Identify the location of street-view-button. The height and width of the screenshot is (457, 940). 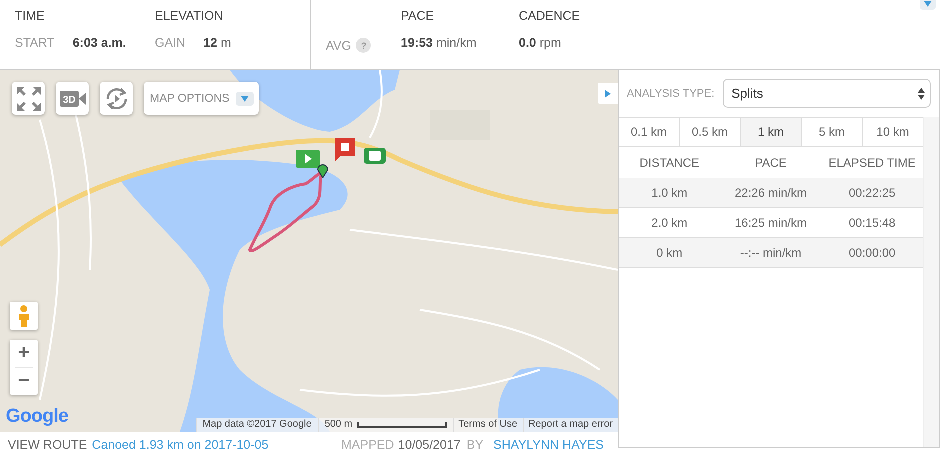
(24, 316).